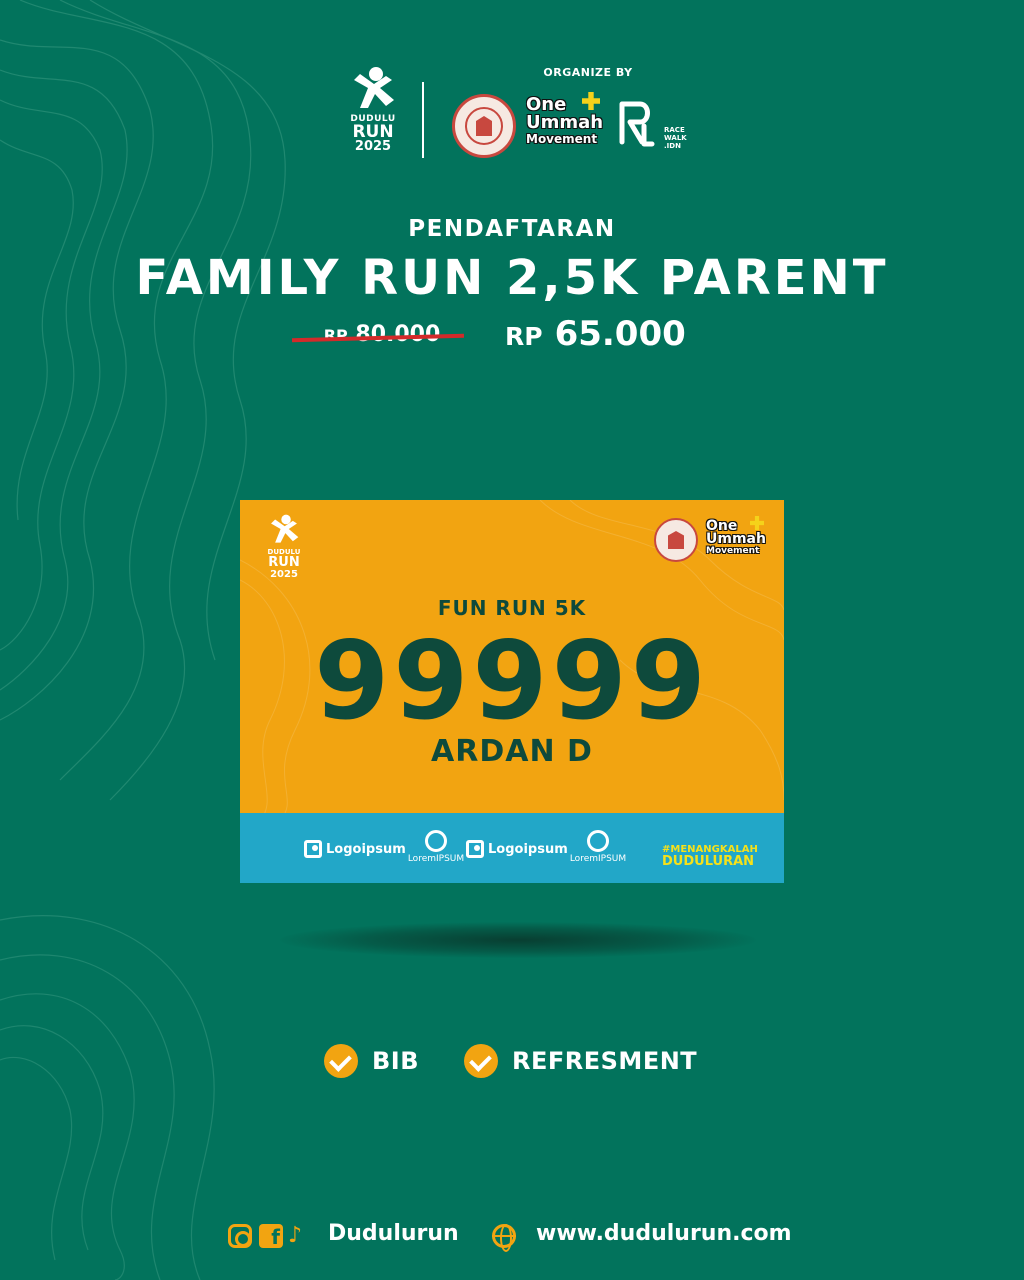 The height and width of the screenshot is (1280, 1024). I want to click on bib-shadow, so click(518, 940).